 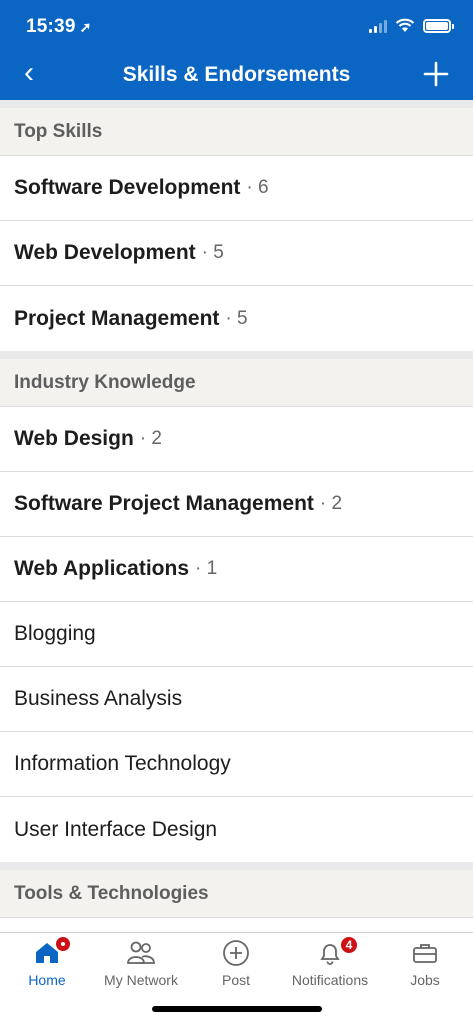 What do you see at coordinates (425, 953) in the screenshot?
I see `briefcase-icon` at bounding box center [425, 953].